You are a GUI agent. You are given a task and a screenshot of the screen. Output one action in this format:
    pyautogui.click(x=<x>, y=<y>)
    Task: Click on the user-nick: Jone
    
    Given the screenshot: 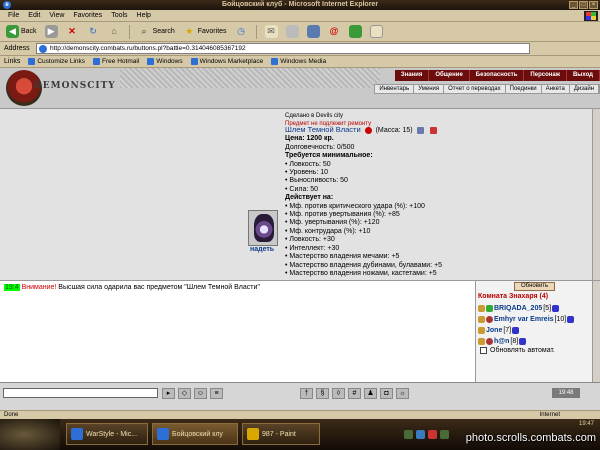 What is the action you would take?
    pyautogui.click(x=494, y=330)
    